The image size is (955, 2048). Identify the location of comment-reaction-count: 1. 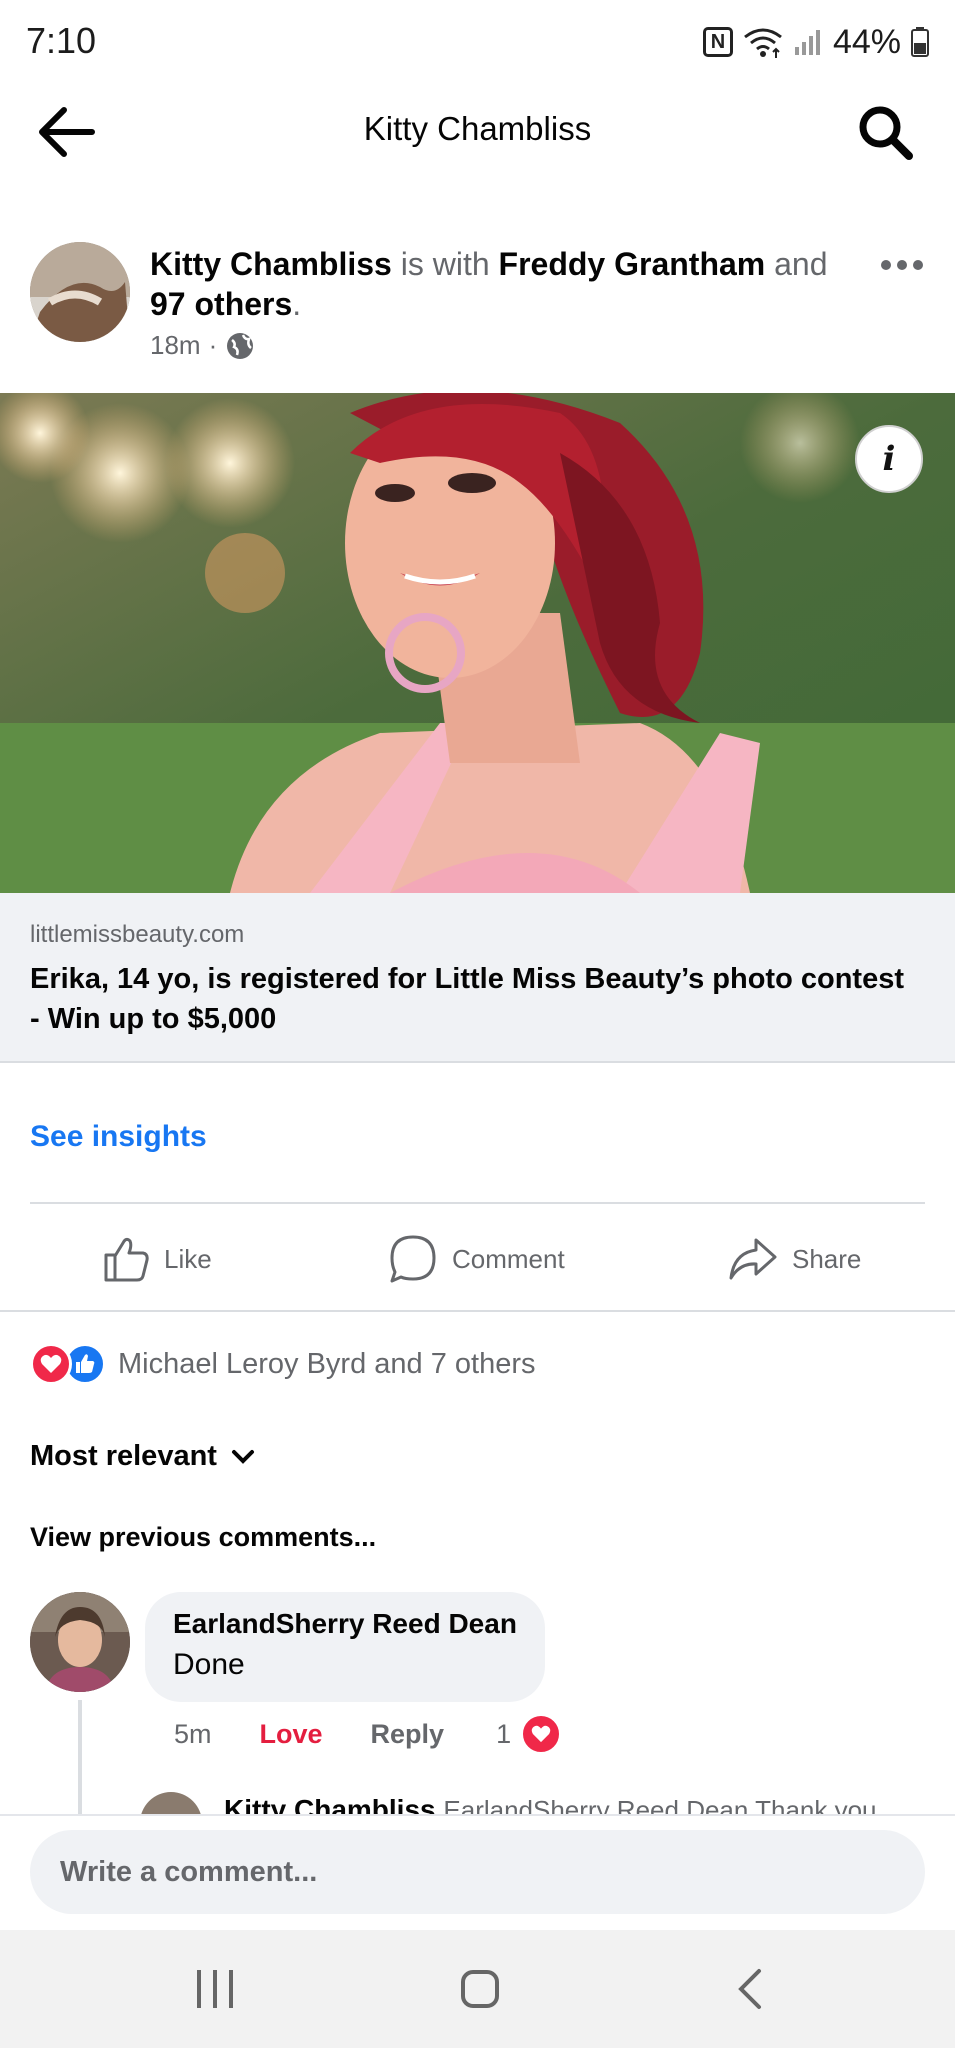
(503, 1734).